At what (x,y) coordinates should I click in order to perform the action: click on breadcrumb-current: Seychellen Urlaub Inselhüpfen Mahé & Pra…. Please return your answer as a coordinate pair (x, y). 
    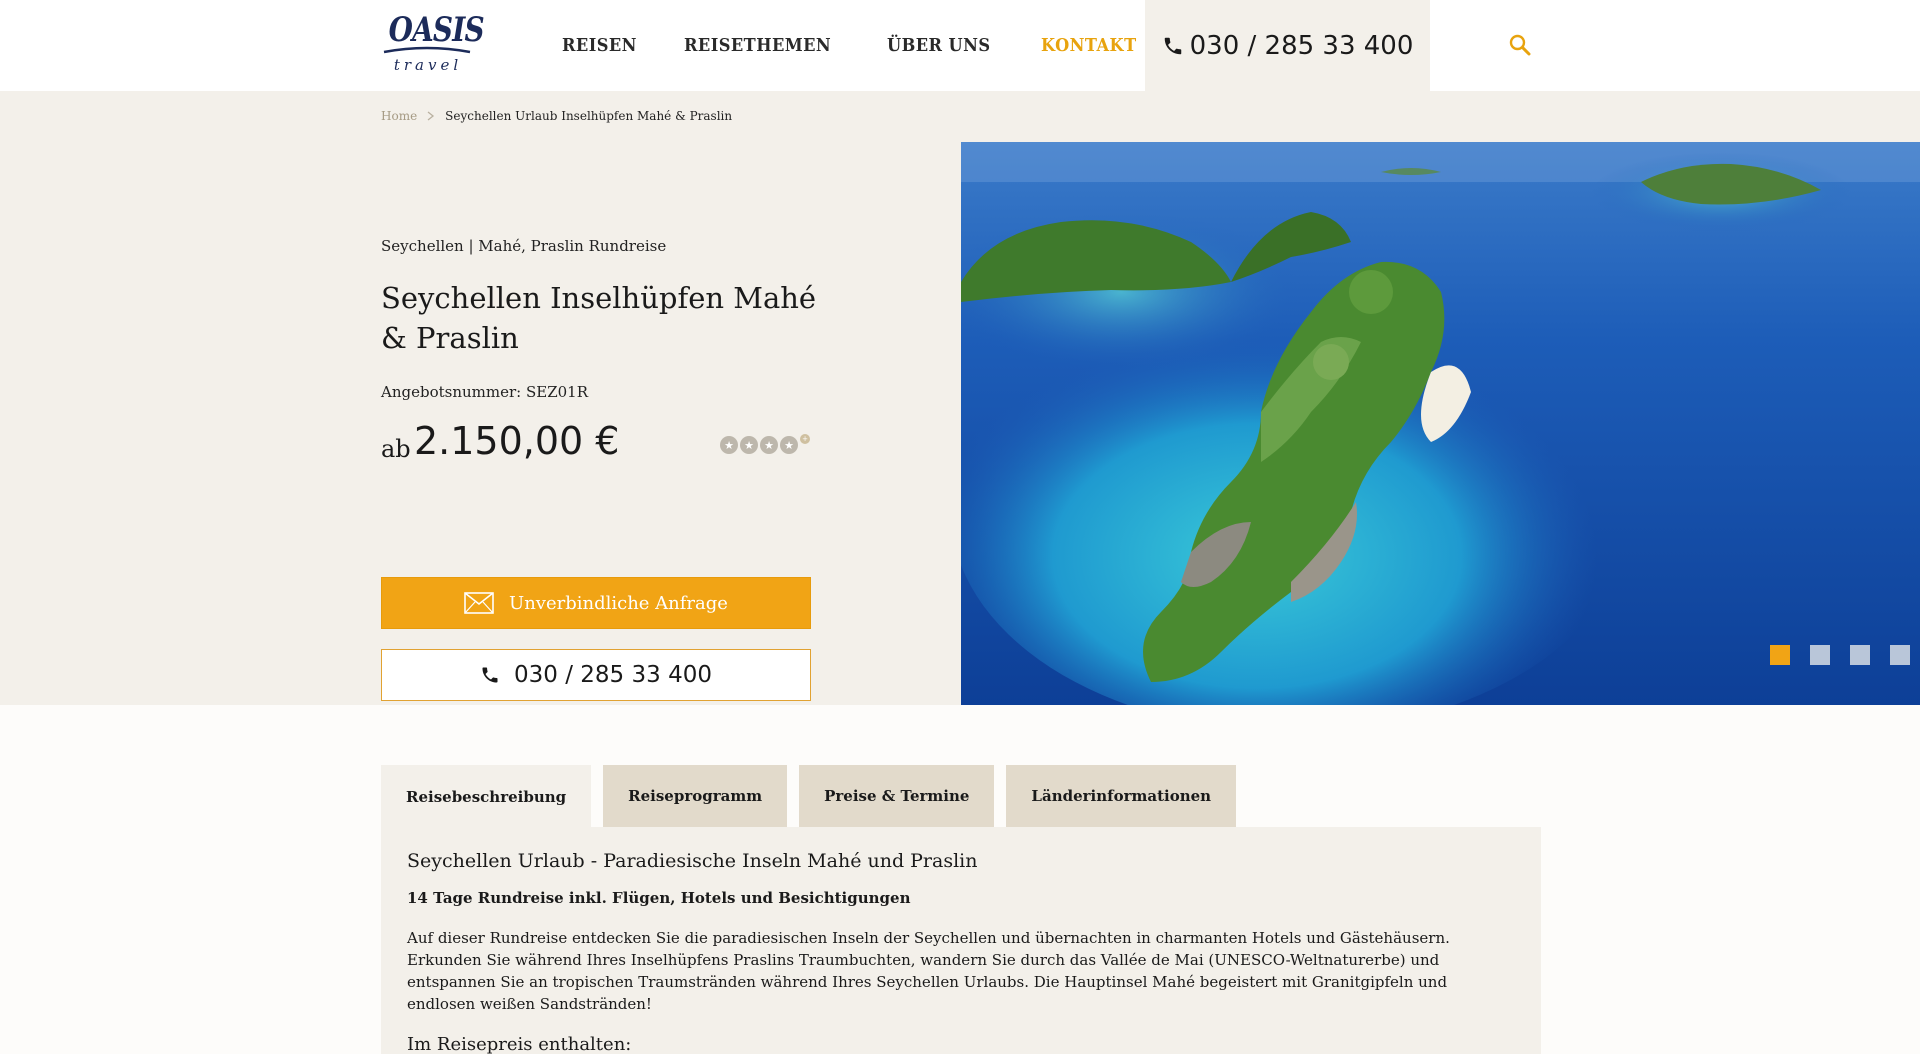
    Looking at the image, I should click on (589, 116).